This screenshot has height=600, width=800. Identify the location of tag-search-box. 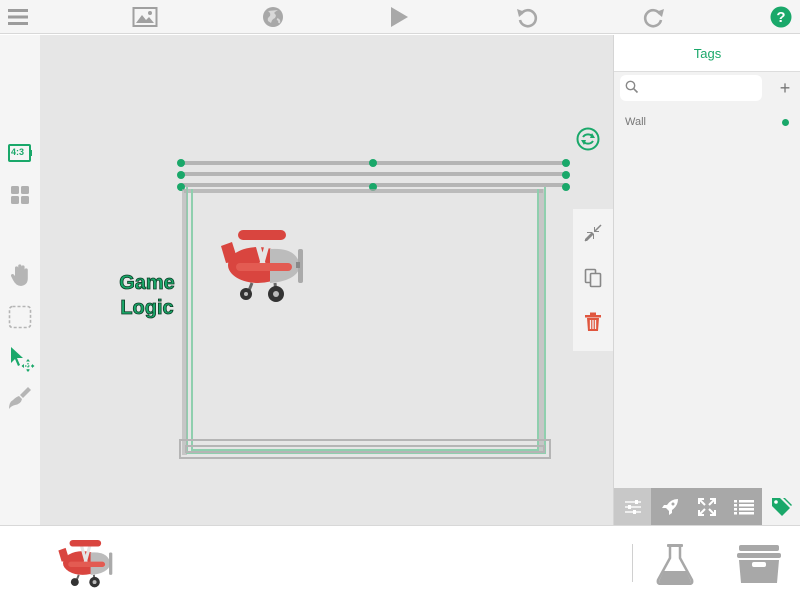
(691, 88).